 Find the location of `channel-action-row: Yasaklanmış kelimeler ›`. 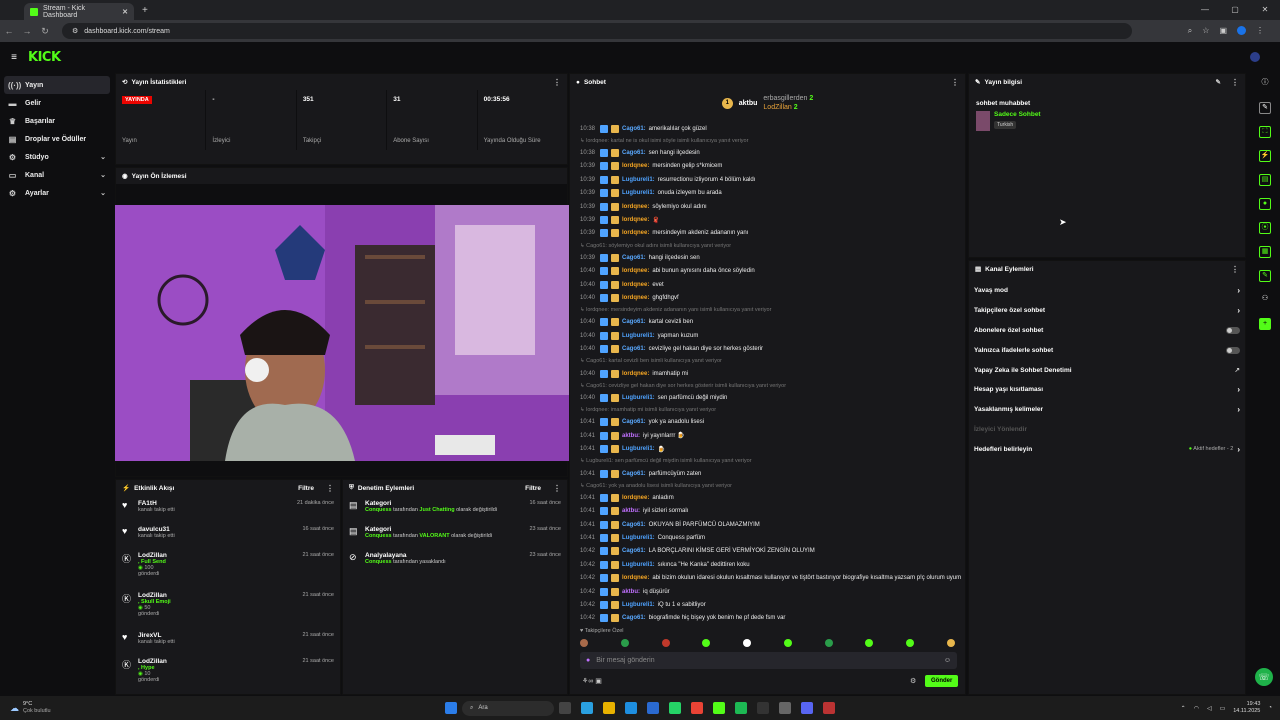

channel-action-row: Yasaklanmış kelimeler › is located at coordinates (1107, 410).